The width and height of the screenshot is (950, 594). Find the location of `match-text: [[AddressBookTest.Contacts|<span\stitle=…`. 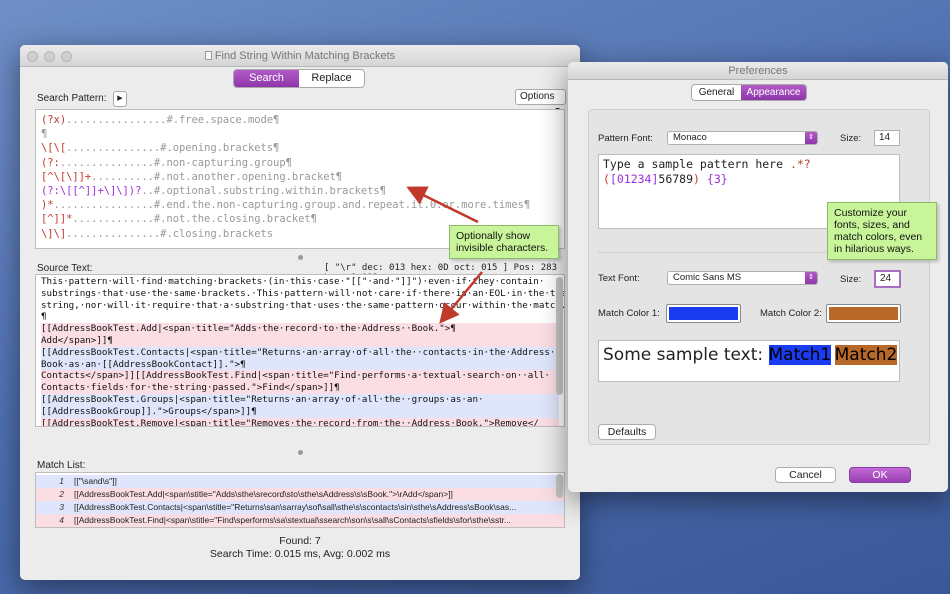

match-text: [[AddressBookTest.Contacts|<span\stitle=… is located at coordinates (295, 507).